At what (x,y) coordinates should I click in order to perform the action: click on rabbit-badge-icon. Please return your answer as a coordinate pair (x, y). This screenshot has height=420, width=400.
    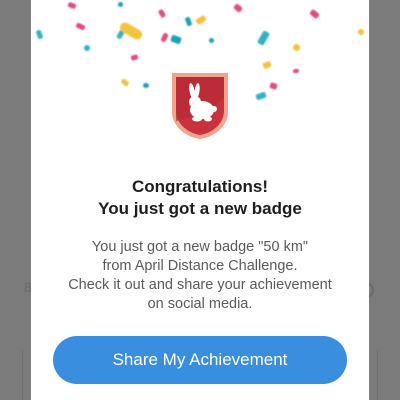
    Looking at the image, I should click on (200, 106).